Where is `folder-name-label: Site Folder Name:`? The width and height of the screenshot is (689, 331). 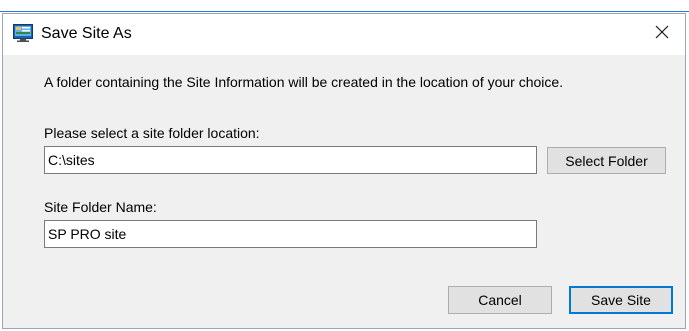 folder-name-label: Site Folder Name: is located at coordinates (100, 207).